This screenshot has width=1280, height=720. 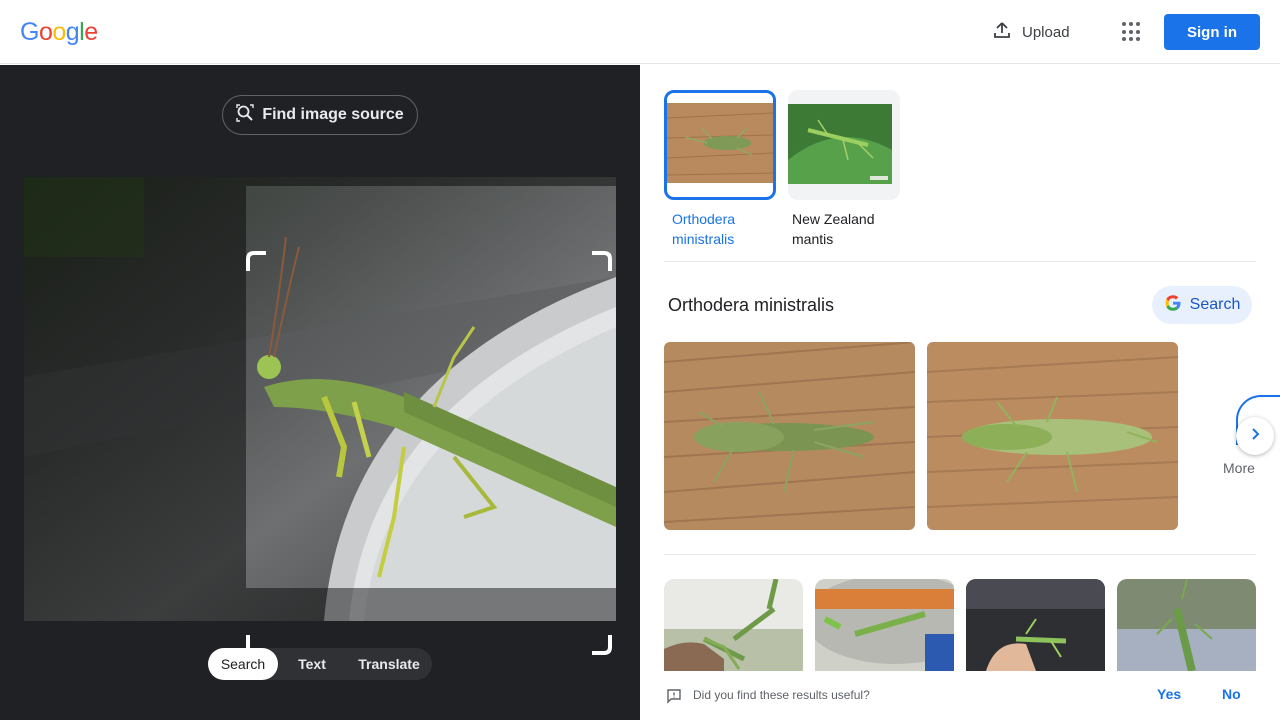 What do you see at coordinates (1002, 32) in the screenshot?
I see `upload-icon` at bounding box center [1002, 32].